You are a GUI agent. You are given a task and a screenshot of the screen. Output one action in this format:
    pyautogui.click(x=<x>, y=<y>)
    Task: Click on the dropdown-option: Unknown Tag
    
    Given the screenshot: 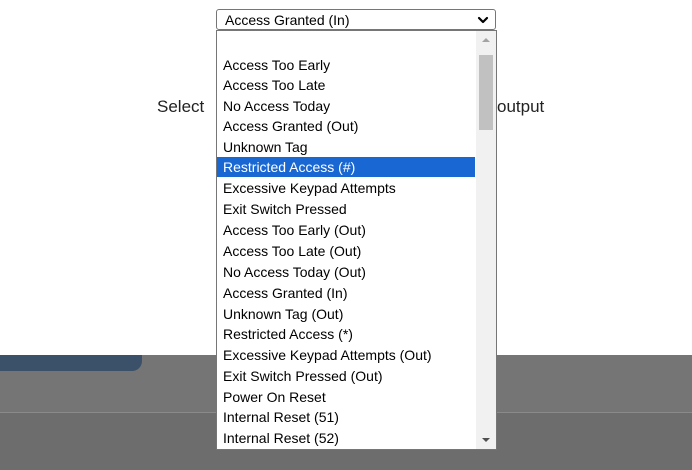 What is the action you would take?
    pyautogui.click(x=346, y=147)
    